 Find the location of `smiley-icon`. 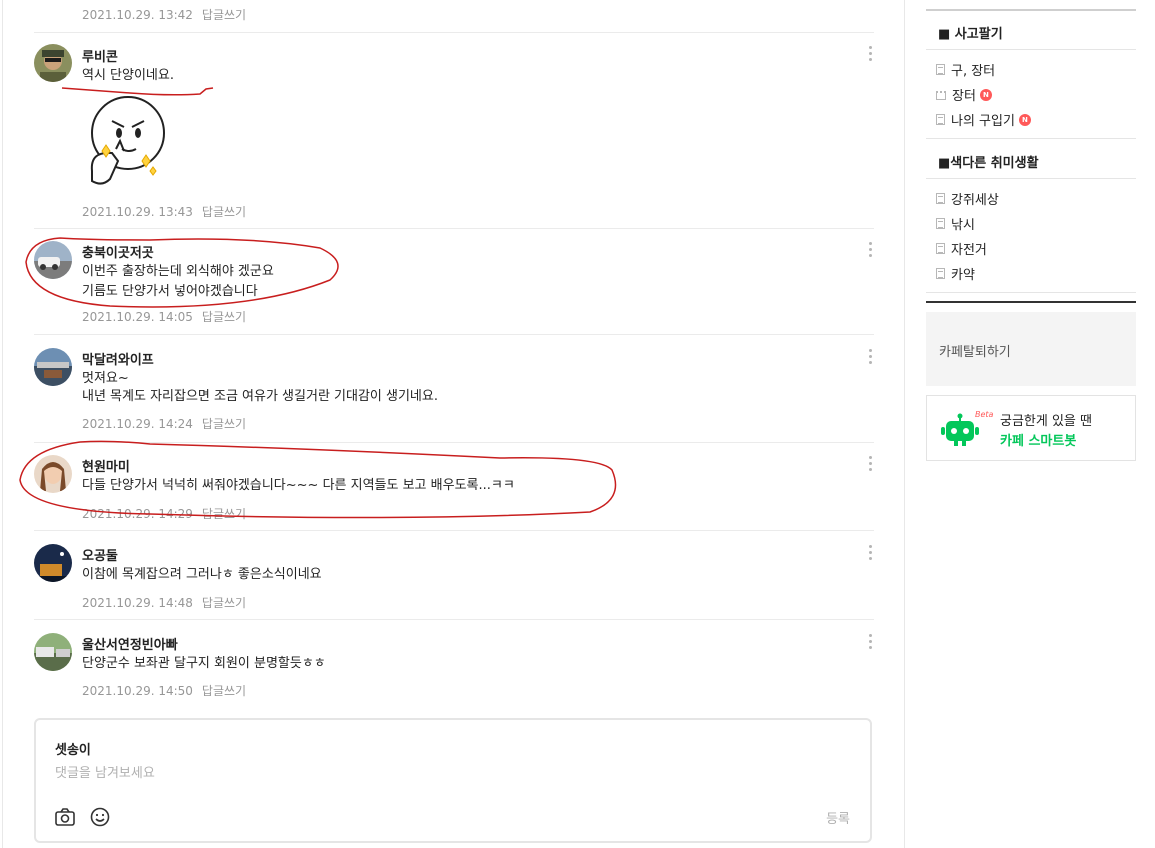

smiley-icon is located at coordinates (100, 817).